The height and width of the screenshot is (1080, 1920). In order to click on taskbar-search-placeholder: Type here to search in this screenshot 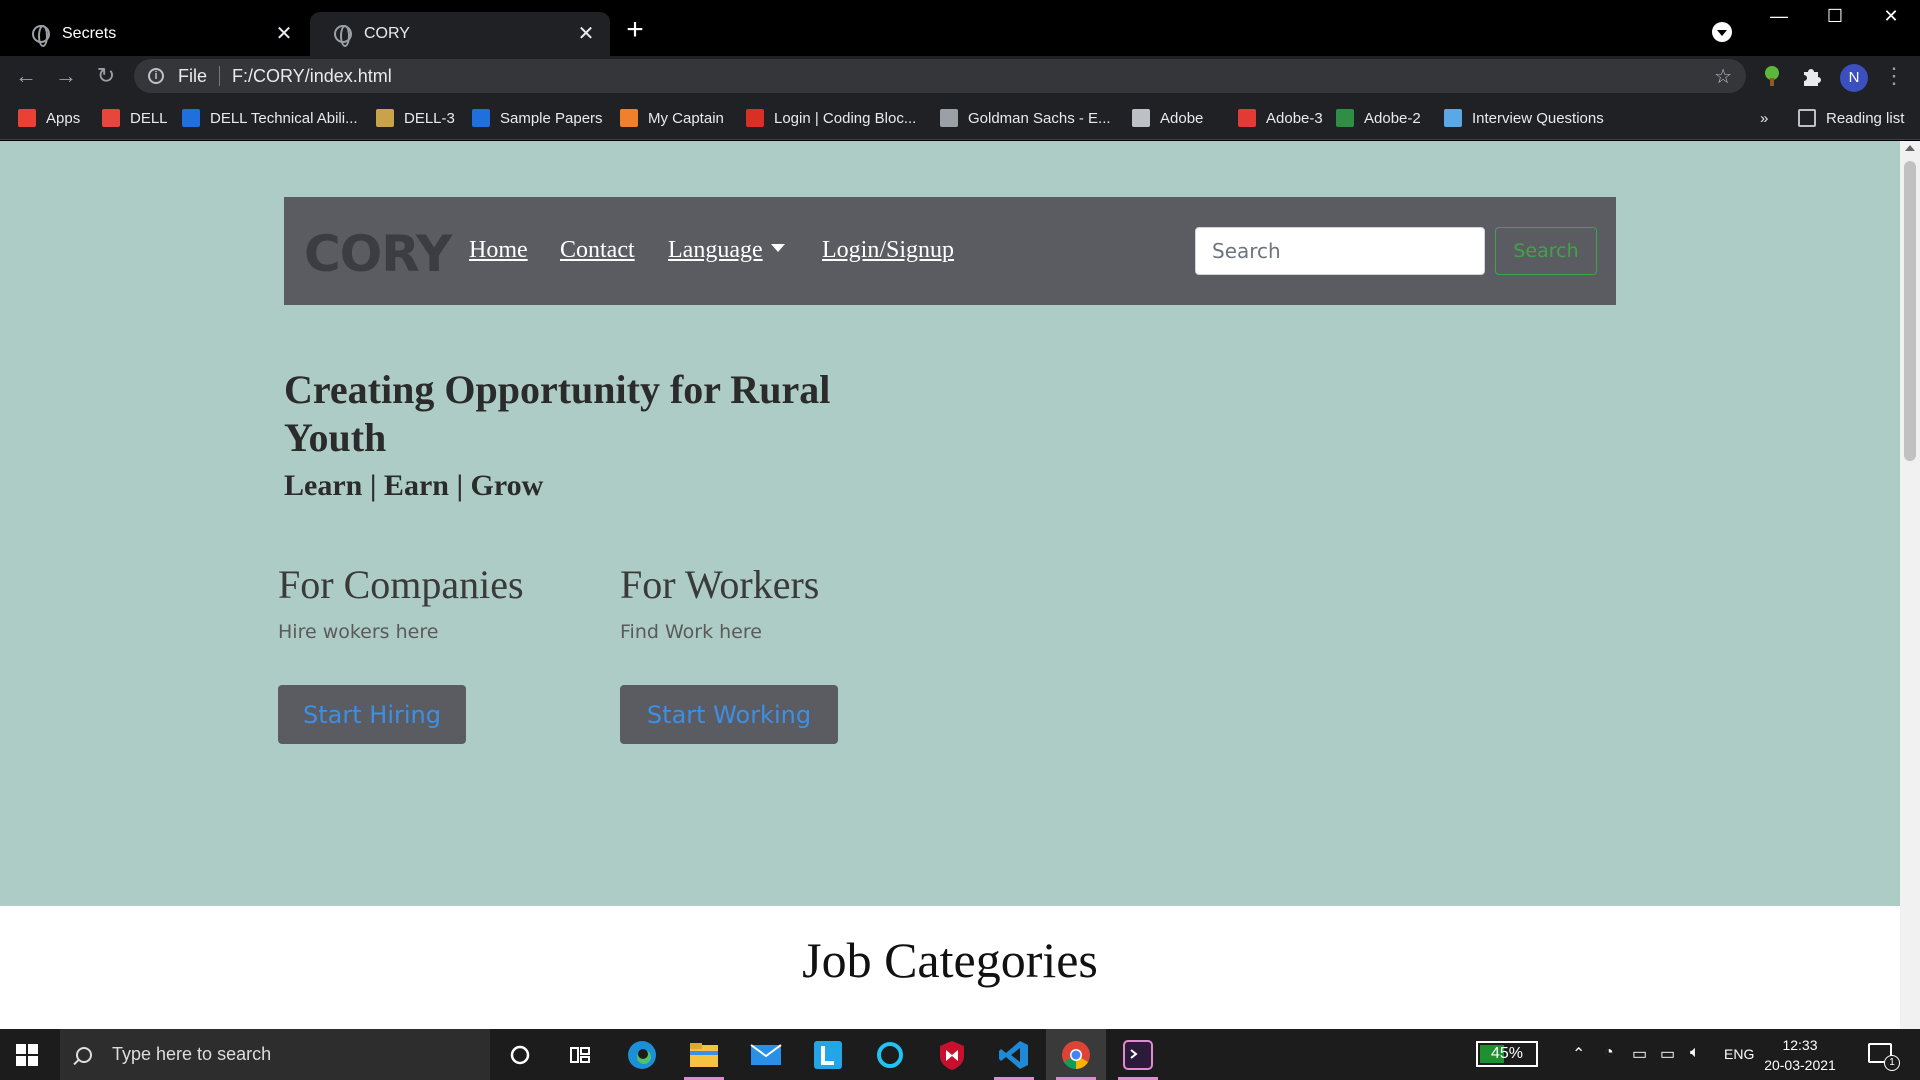, I will do `click(192, 1054)`.